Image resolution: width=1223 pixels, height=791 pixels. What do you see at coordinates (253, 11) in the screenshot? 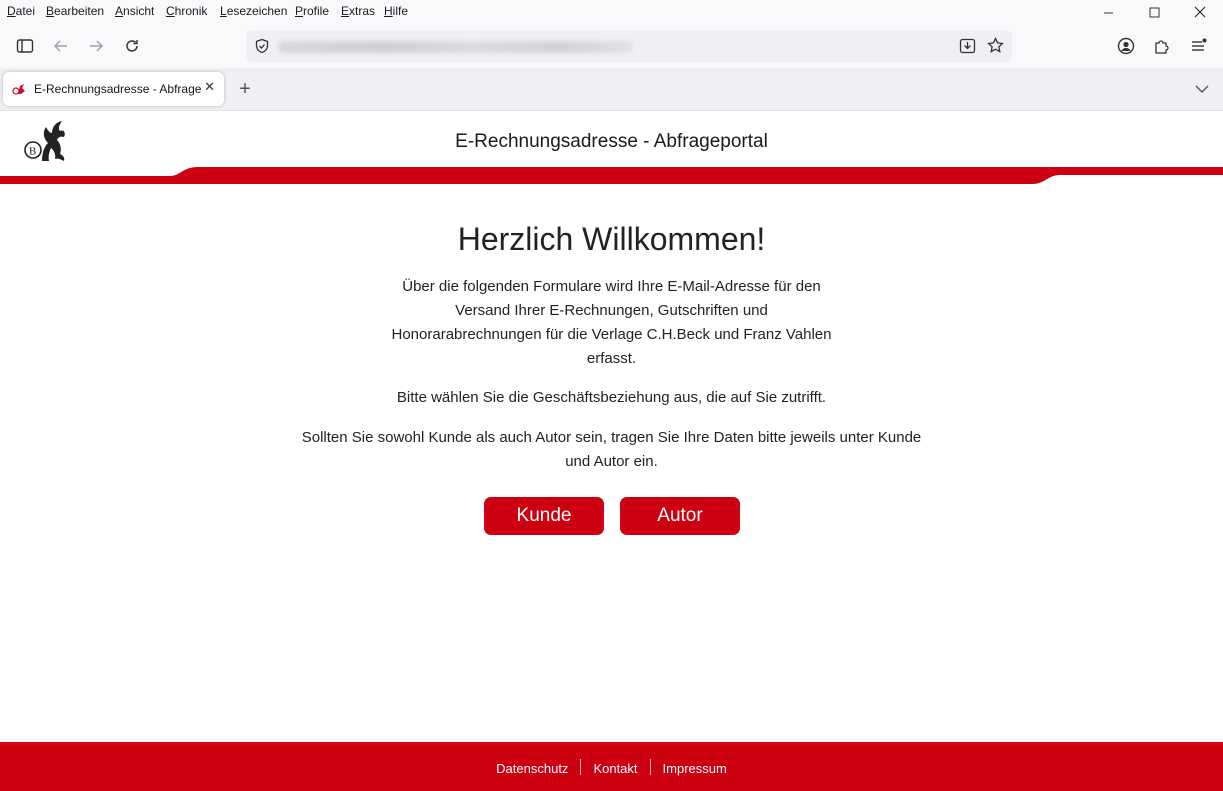
I see `menu-lesezeichen: Lesezeichen` at bounding box center [253, 11].